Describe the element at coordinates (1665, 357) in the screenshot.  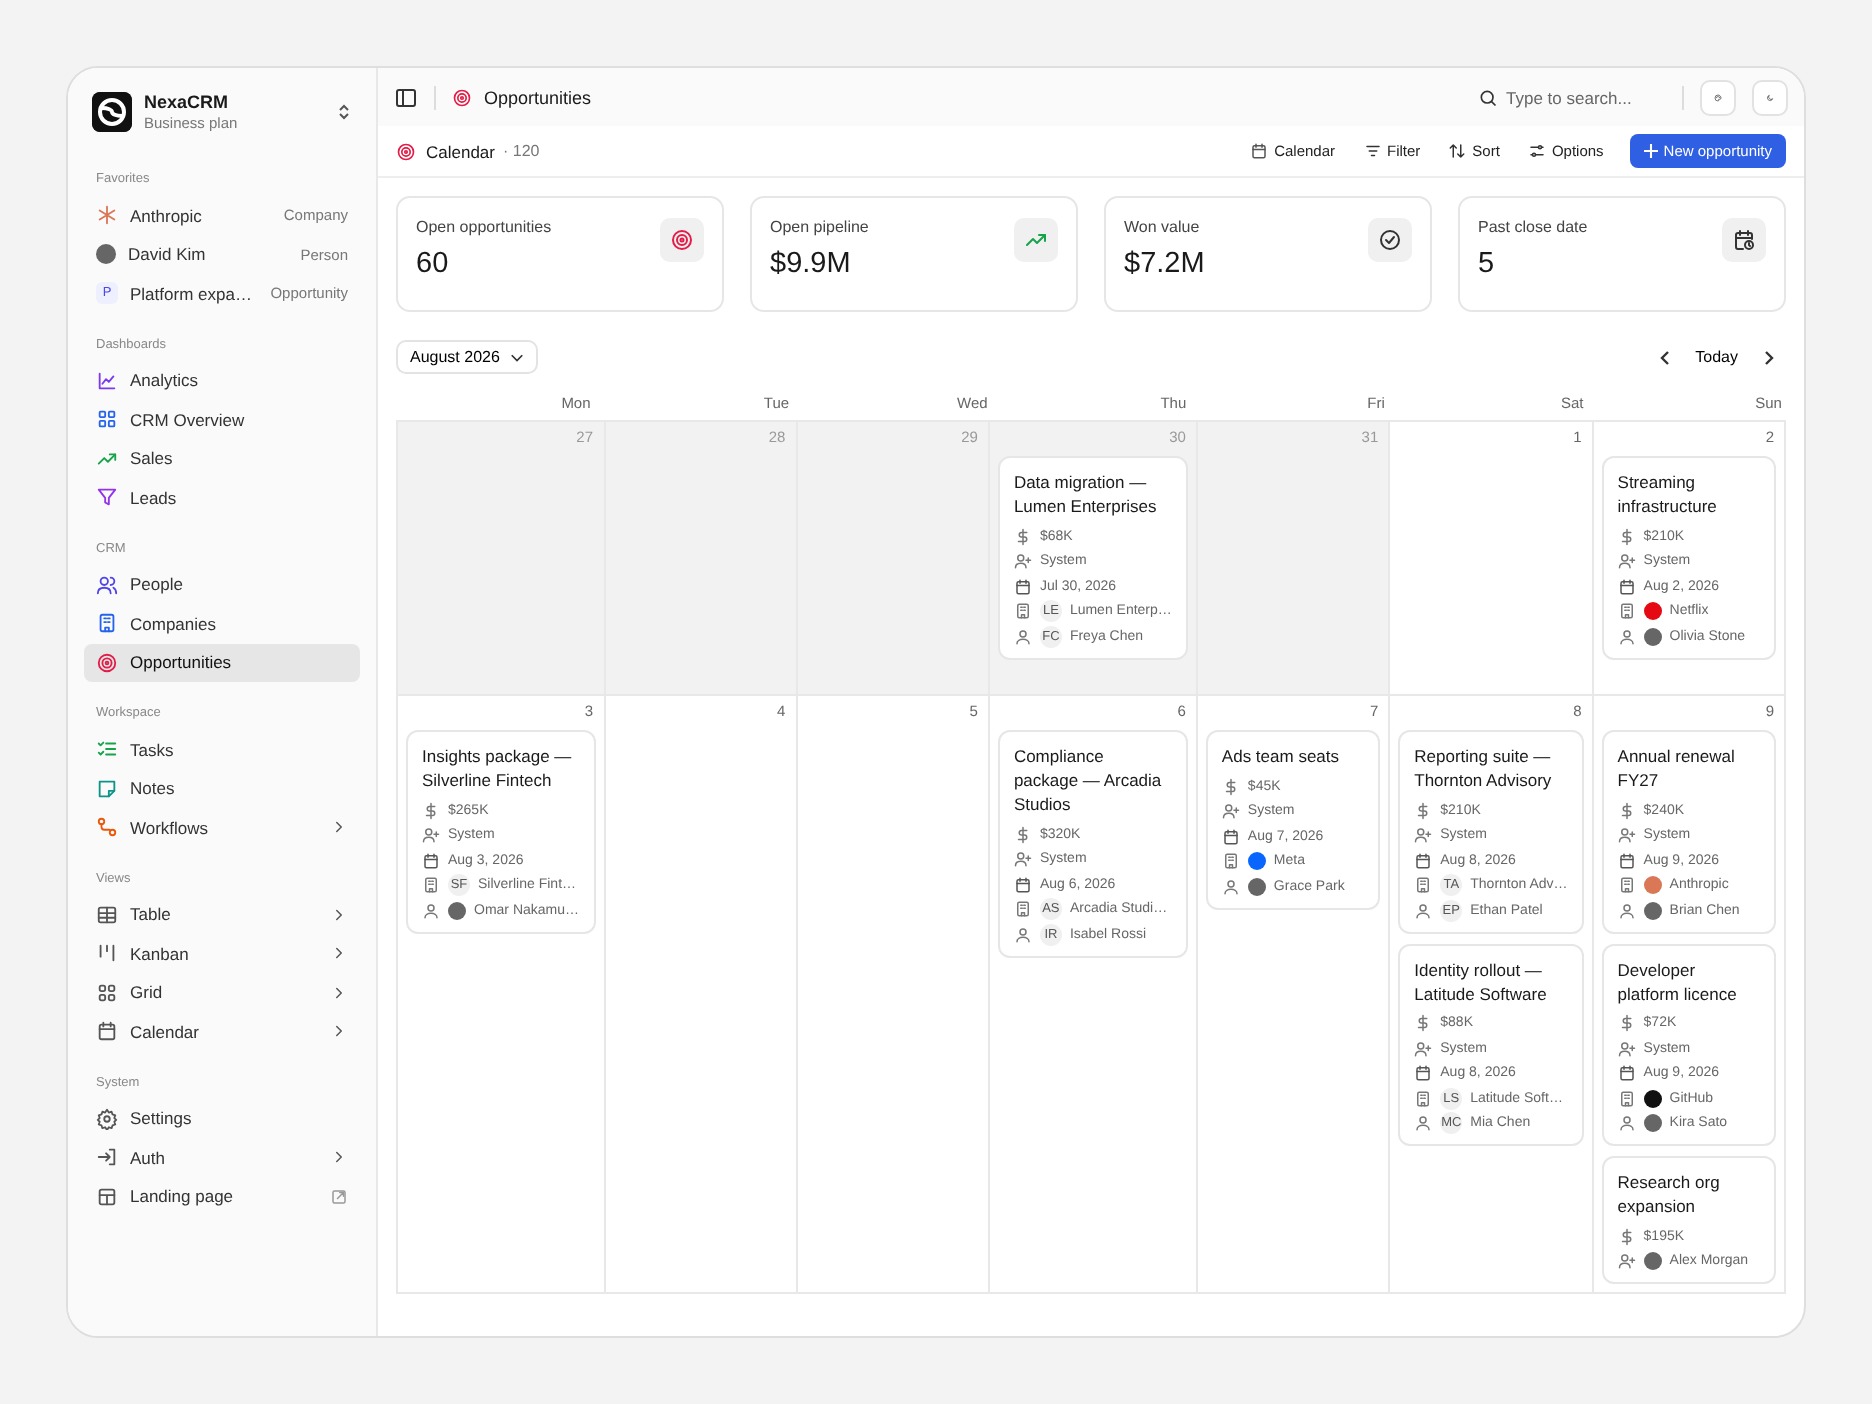
I see `chevron-left-icon` at that location.